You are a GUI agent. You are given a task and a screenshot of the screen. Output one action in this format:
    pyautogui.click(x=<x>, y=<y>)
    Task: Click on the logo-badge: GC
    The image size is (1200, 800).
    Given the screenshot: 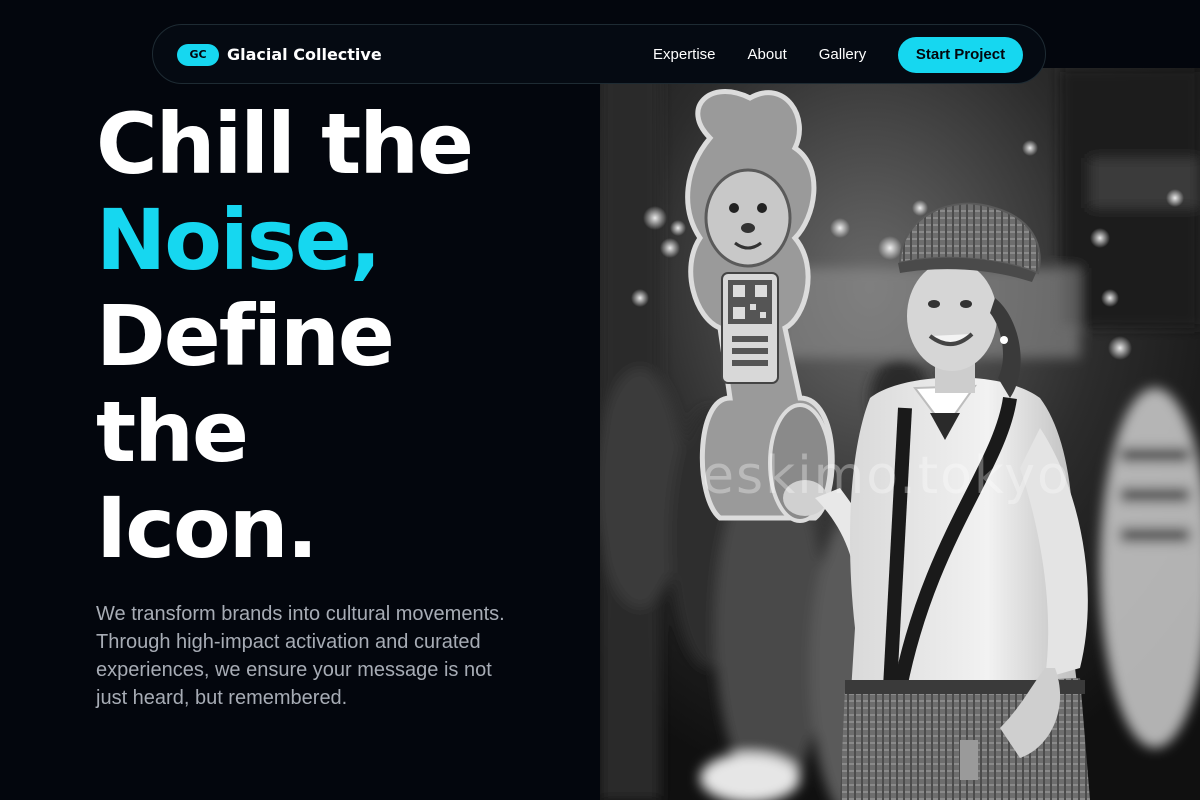 What is the action you would take?
    pyautogui.click(x=198, y=55)
    